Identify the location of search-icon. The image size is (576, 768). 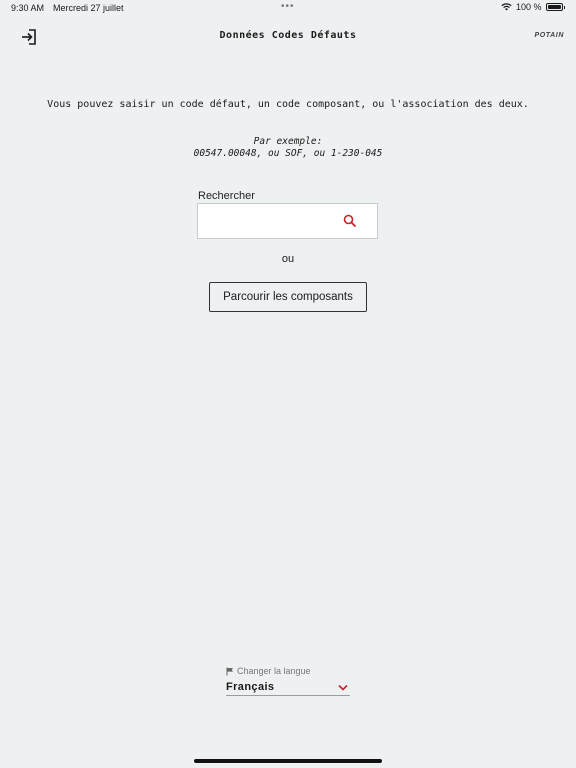
(350, 221).